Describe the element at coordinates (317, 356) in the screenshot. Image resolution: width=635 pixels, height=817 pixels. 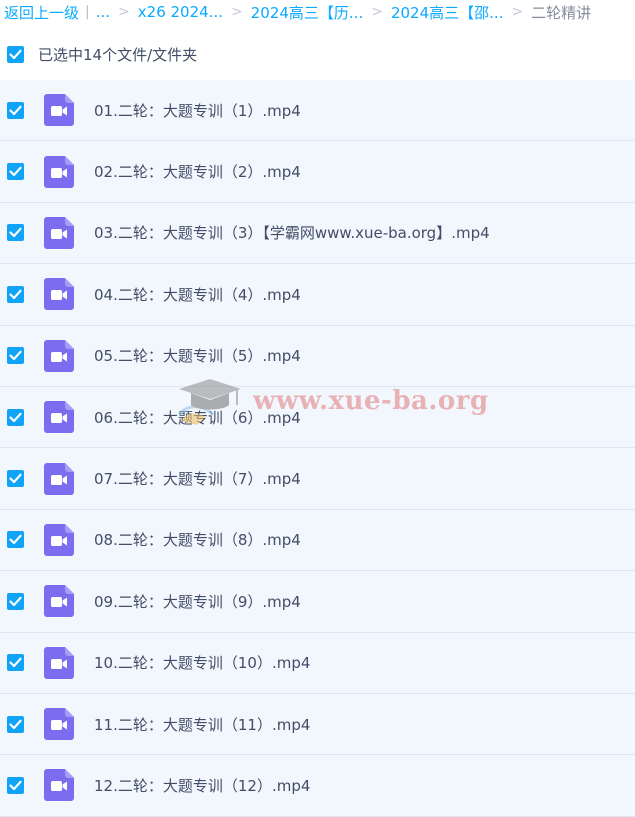
I see `file-row: 05.二轮：大题专训（5）.mp4` at that location.